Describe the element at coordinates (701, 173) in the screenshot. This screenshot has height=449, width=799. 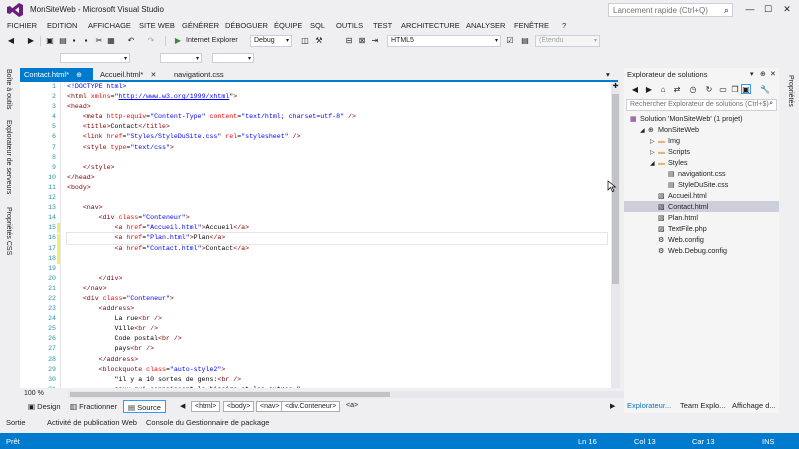
I see `tree-item: ▤ navigationt.css` at that location.